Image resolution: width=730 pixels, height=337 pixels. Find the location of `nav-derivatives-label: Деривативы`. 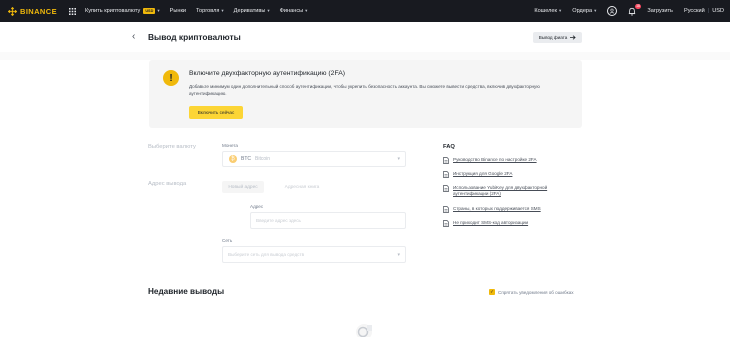

nav-derivatives-label: Деривативы is located at coordinates (249, 11).